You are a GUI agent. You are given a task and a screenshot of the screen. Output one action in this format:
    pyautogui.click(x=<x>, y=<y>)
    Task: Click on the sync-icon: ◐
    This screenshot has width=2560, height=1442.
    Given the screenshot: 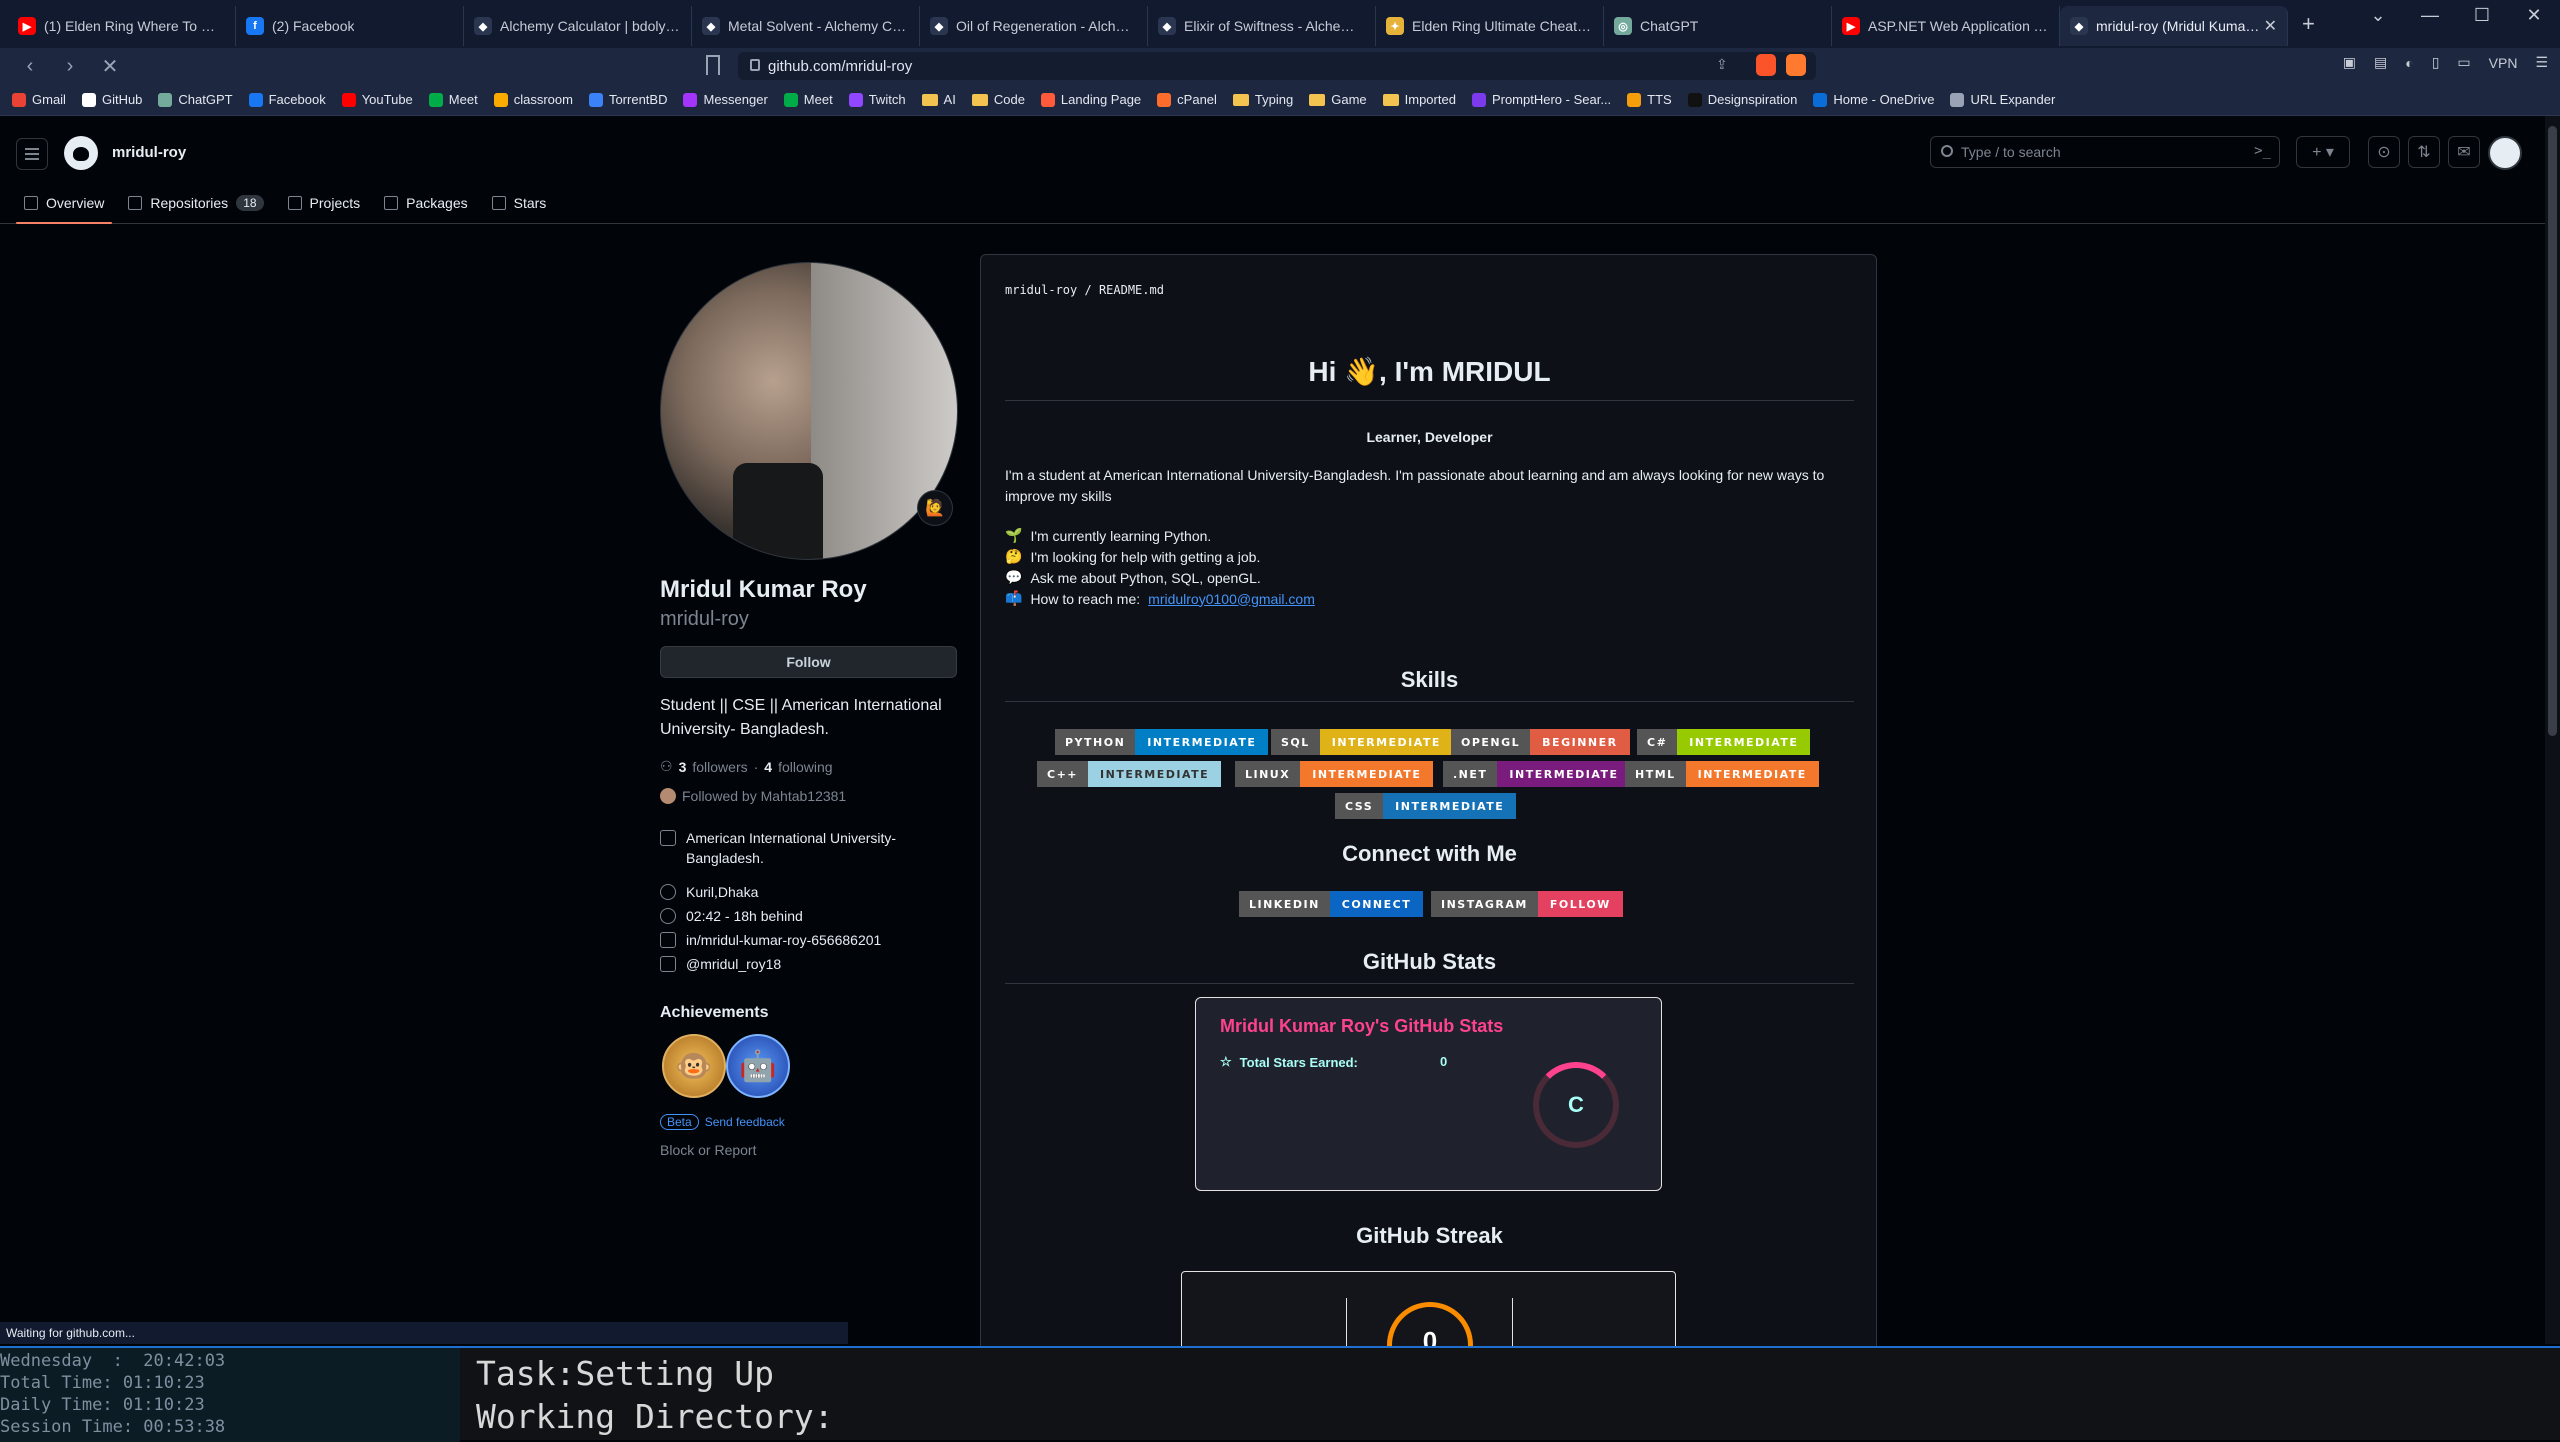 What is the action you would take?
    pyautogui.click(x=2409, y=63)
    